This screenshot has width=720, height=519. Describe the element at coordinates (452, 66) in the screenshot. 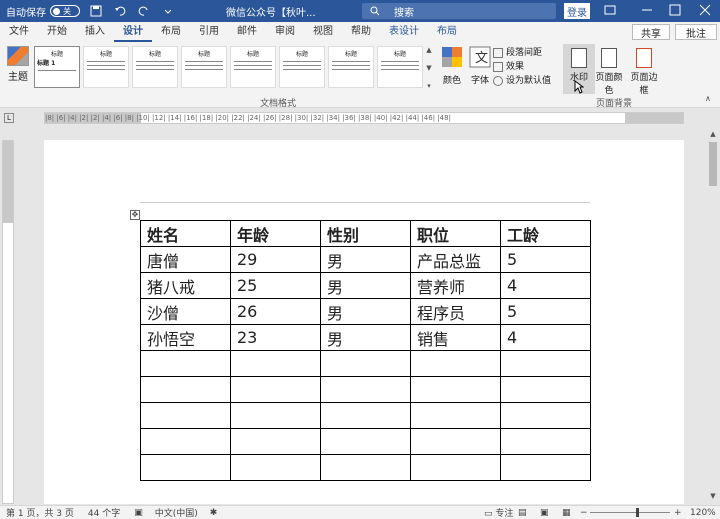

I see `colors-button: 颜色` at that location.